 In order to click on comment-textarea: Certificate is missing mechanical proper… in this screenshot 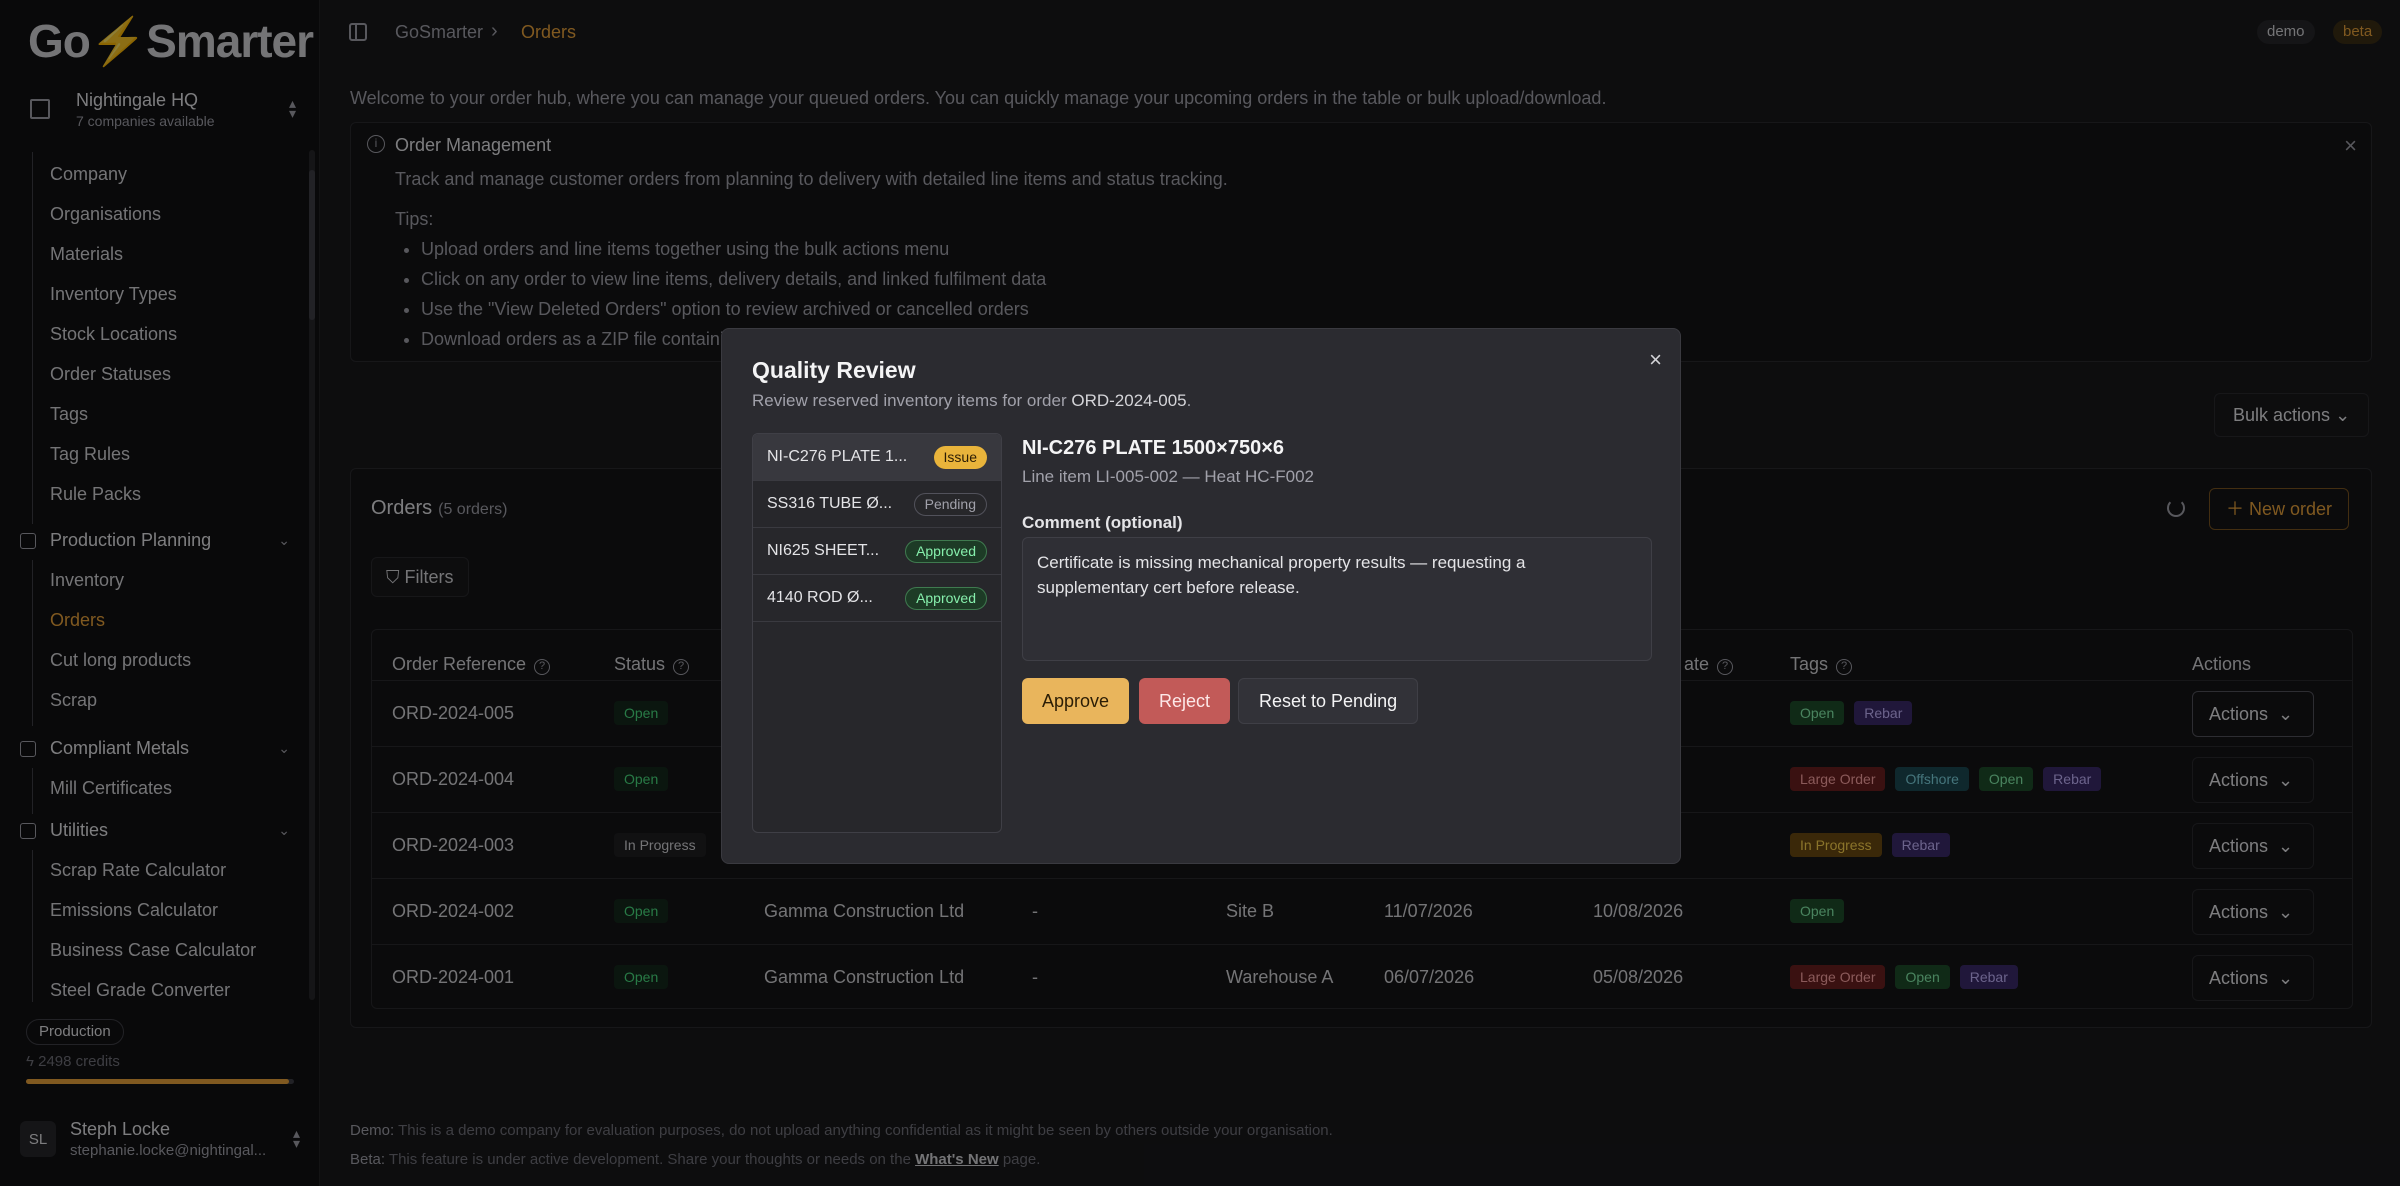, I will do `click(1337, 599)`.